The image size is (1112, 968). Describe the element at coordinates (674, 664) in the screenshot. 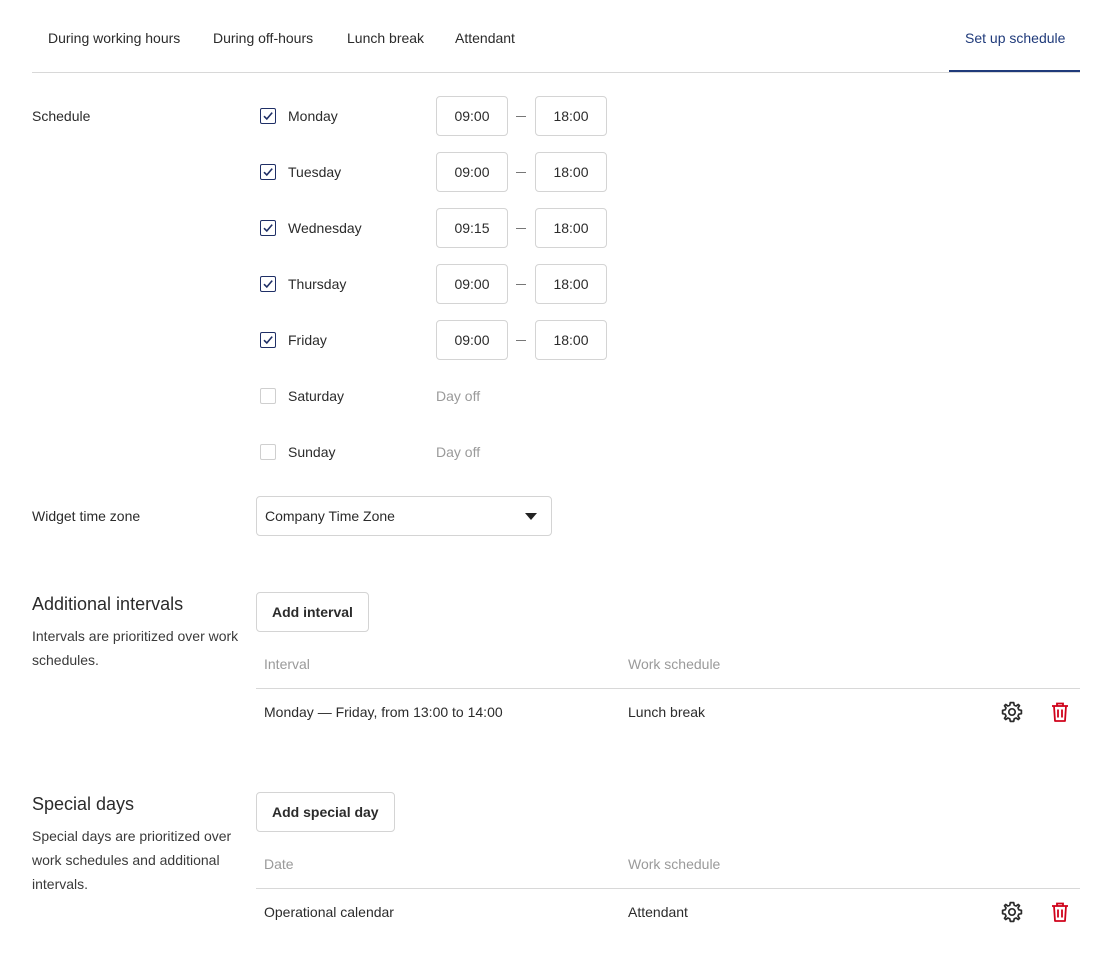

I see `intervals-column-schedule: Work schedule` at that location.